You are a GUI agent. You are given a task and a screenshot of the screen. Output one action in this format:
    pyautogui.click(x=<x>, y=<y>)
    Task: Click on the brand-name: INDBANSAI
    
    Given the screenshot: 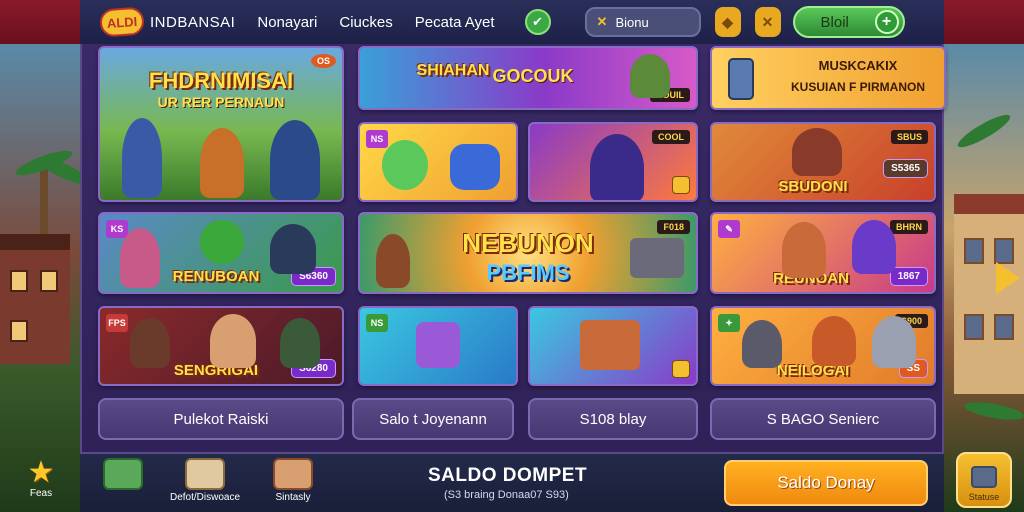 What is the action you would take?
    pyautogui.click(x=193, y=22)
    